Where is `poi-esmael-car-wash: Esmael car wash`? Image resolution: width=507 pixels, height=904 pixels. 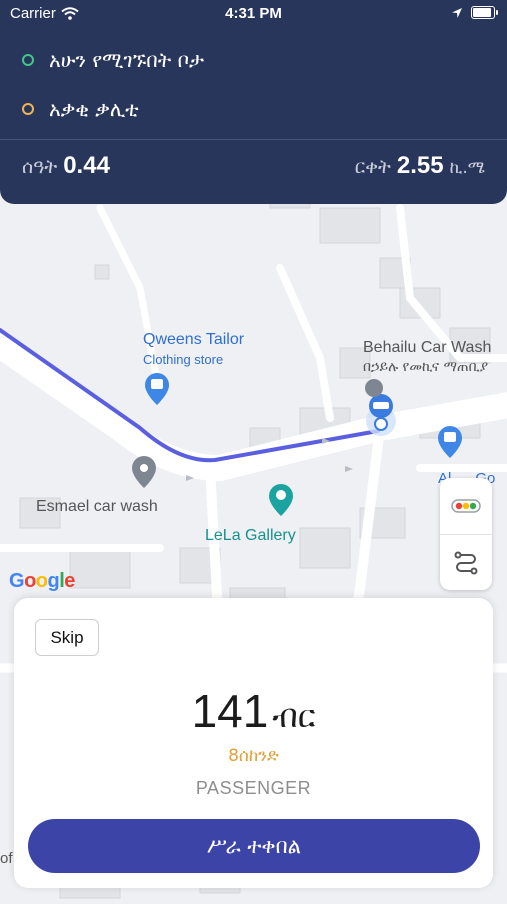 poi-esmael-car-wash: Esmael car wash is located at coordinates (97, 507).